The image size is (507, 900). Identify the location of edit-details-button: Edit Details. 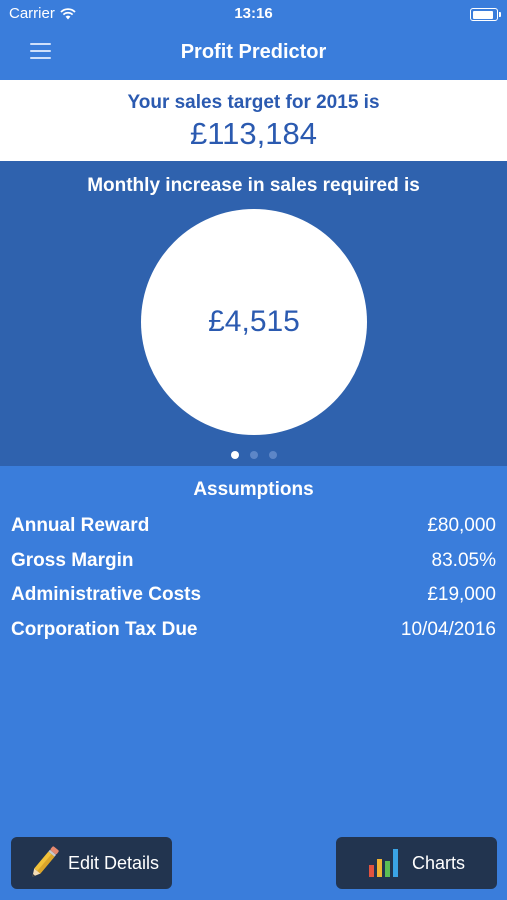
(91, 863).